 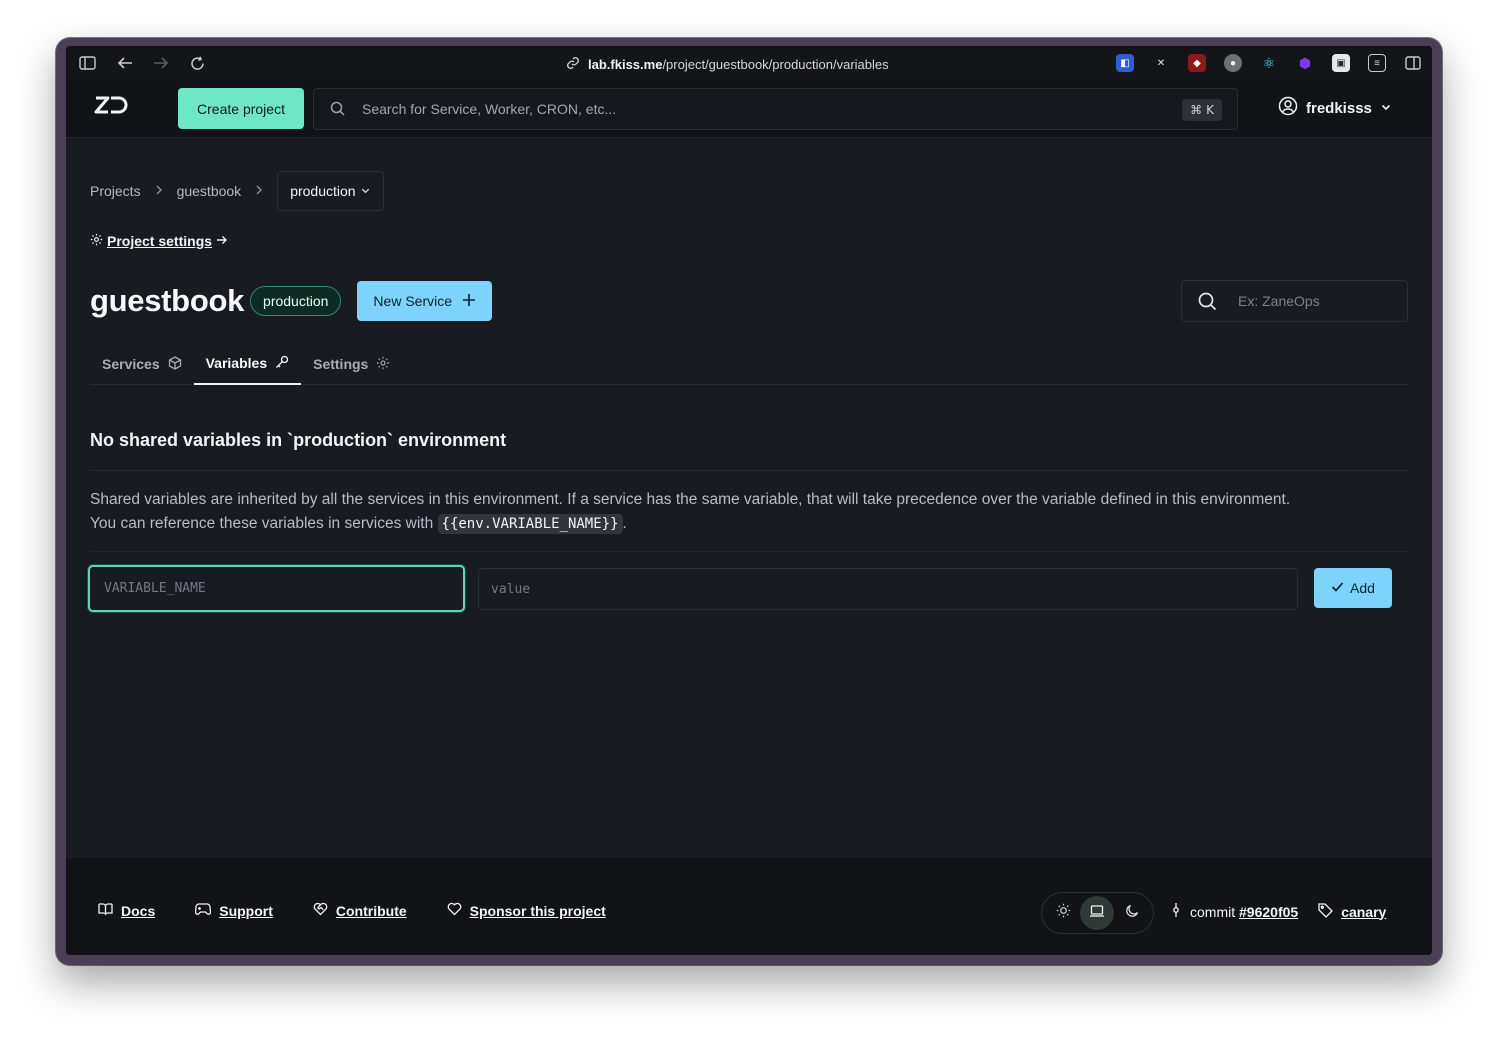 What do you see at coordinates (296, 301) in the screenshot?
I see `environment-badge: production` at bounding box center [296, 301].